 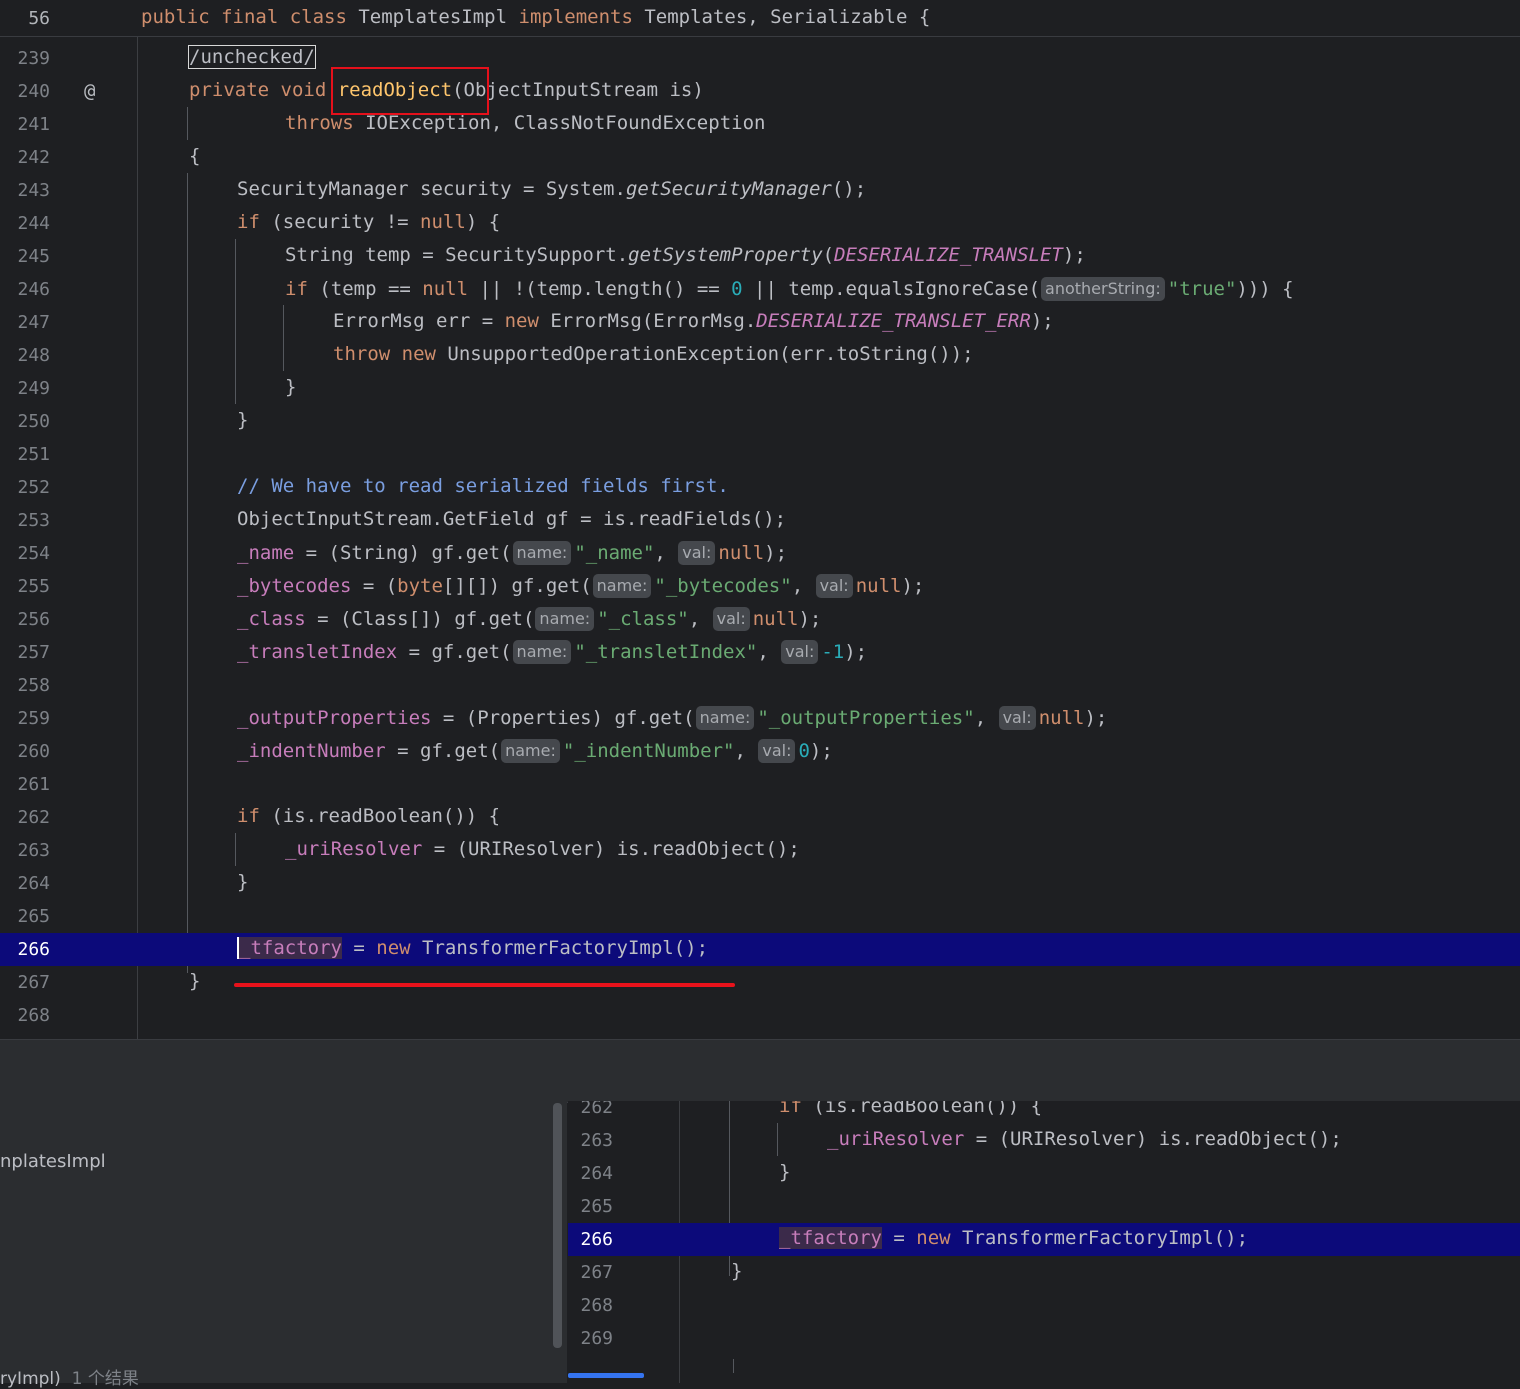 What do you see at coordinates (33, 751) in the screenshot?
I see `line-number: 260` at bounding box center [33, 751].